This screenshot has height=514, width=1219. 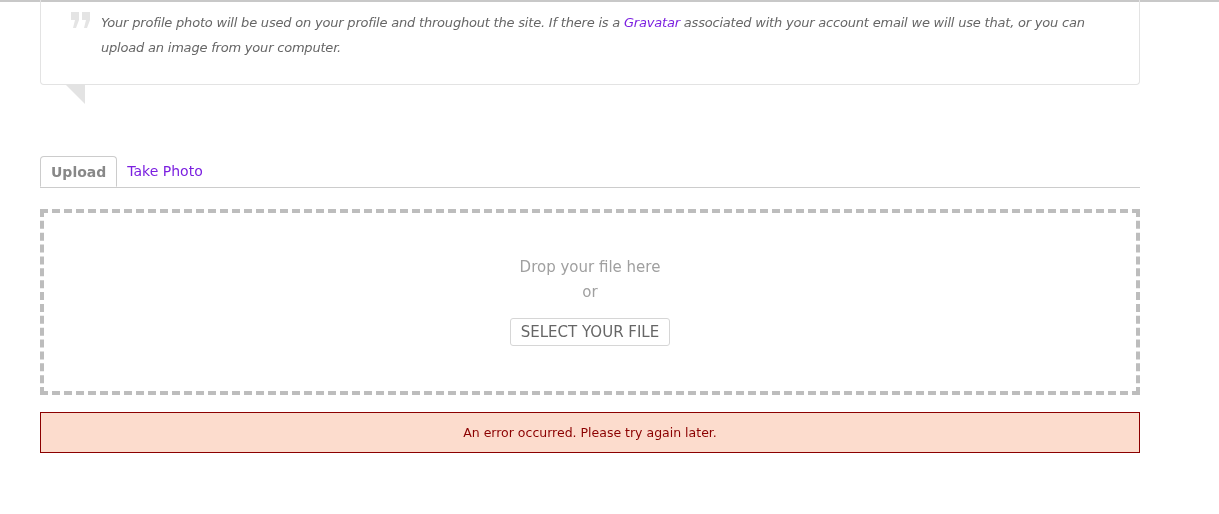 What do you see at coordinates (79, 171) in the screenshot?
I see `tab: Upload` at bounding box center [79, 171].